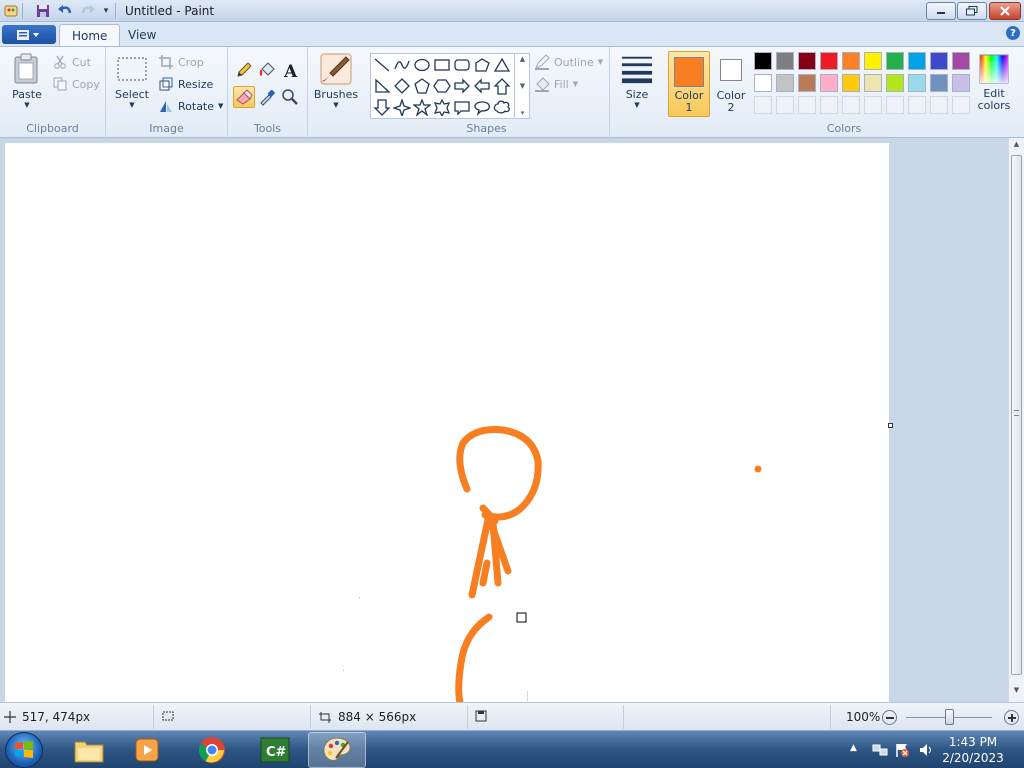 The width and height of the screenshot is (1024, 768). What do you see at coordinates (1016, 145) in the screenshot?
I see `scroll-up-arrow-icon: ▲` at bounding box center [1016, 145].